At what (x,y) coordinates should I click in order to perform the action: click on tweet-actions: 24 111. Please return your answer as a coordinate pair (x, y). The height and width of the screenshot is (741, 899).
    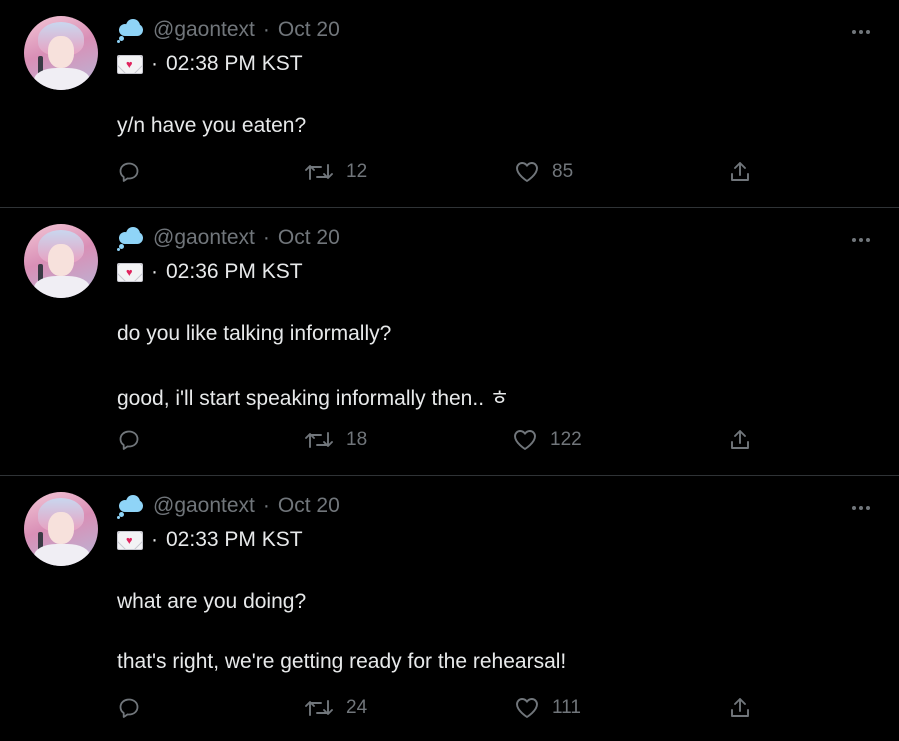
    Looking at the image, I should click on (437, 711).